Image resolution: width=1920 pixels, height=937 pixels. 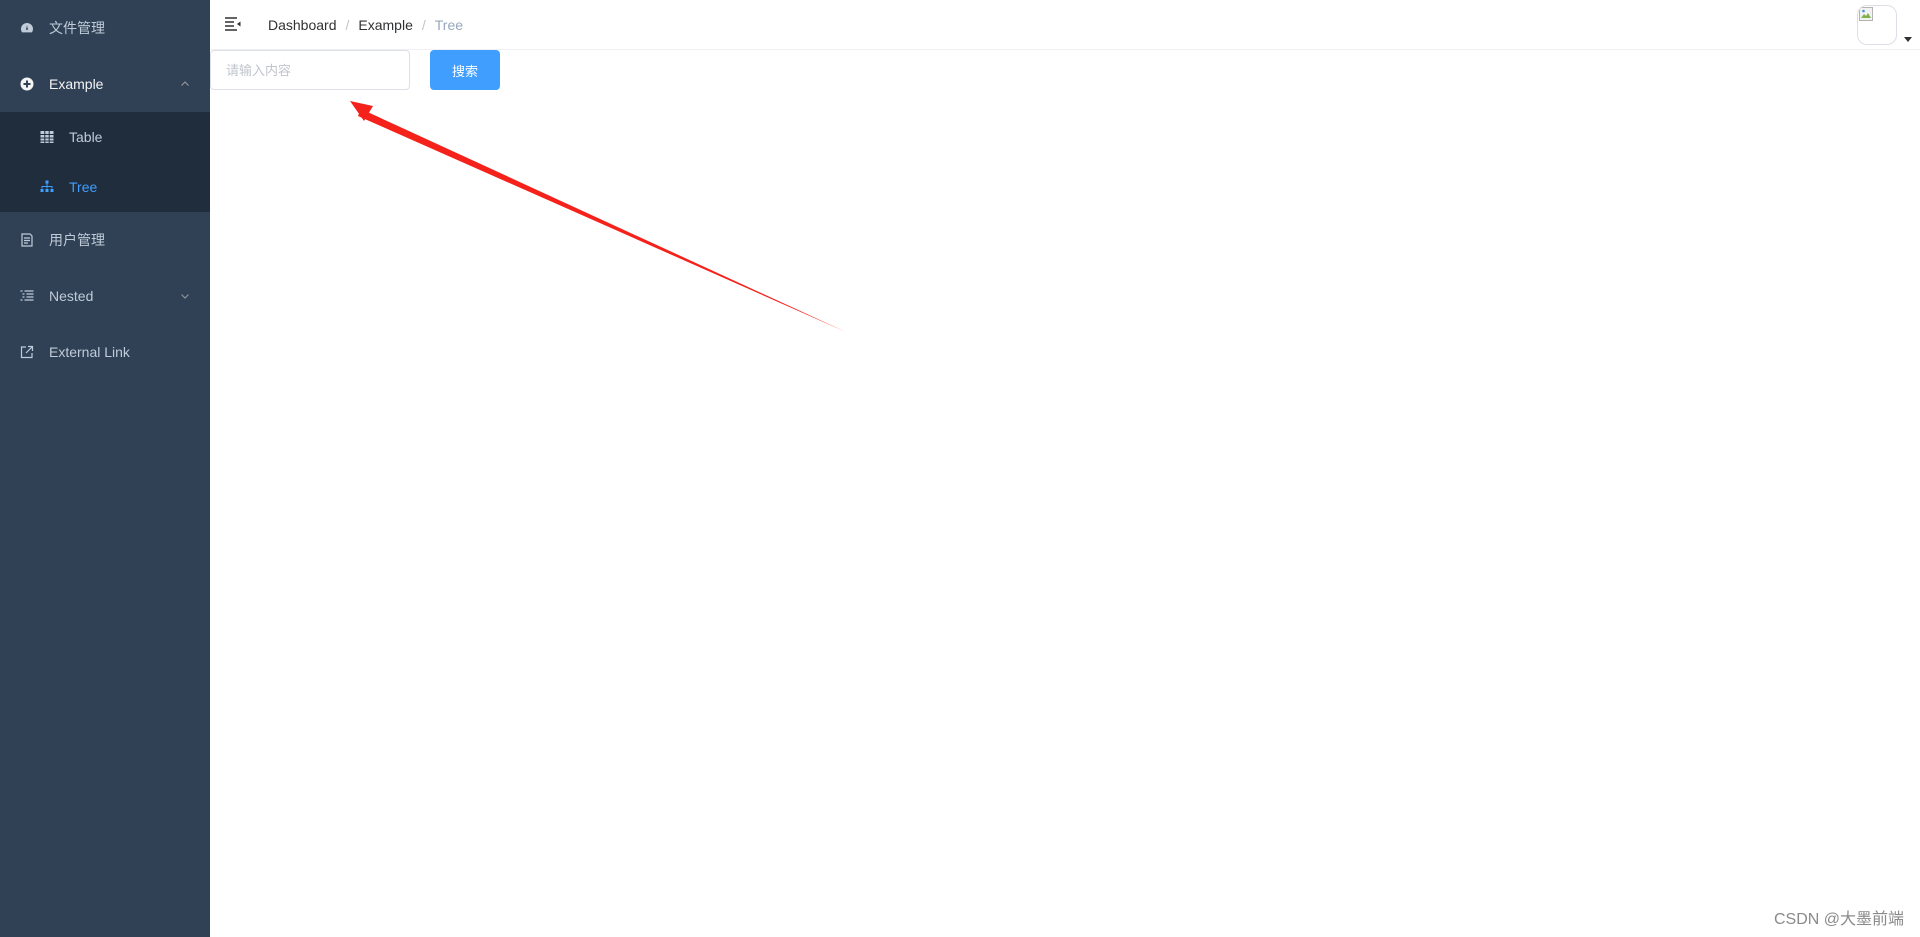 What do you see at coordinates (1866, 14) in the screenshot?
I see `broken-image-icon` at bounding box center [1866, 14].